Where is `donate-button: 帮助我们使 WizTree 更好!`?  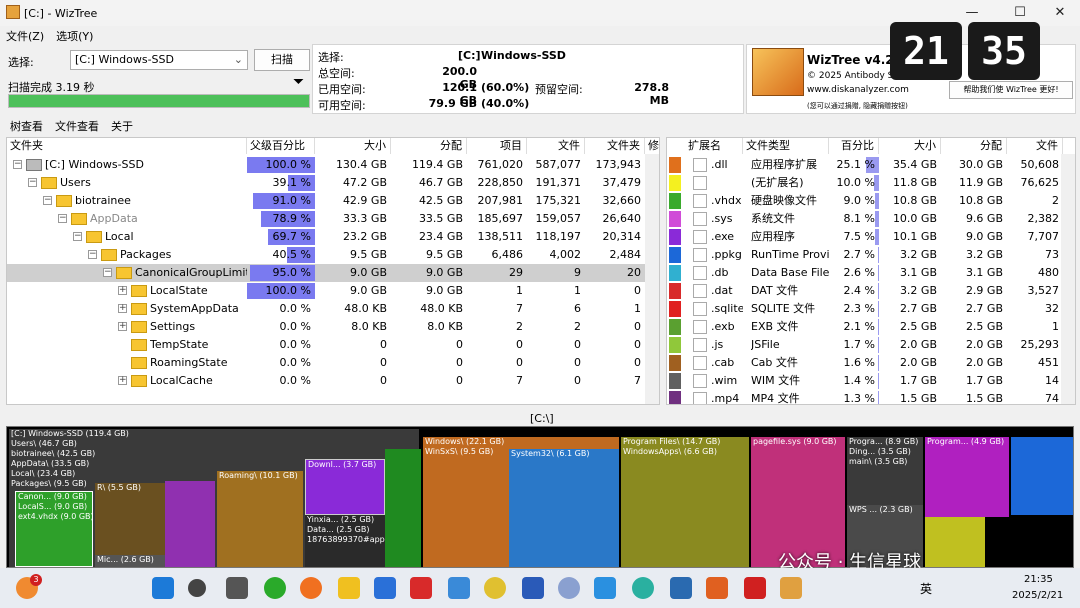 donate-button: 帮助我们使 WizTree 更好! is located at coordinates (1011, 90).